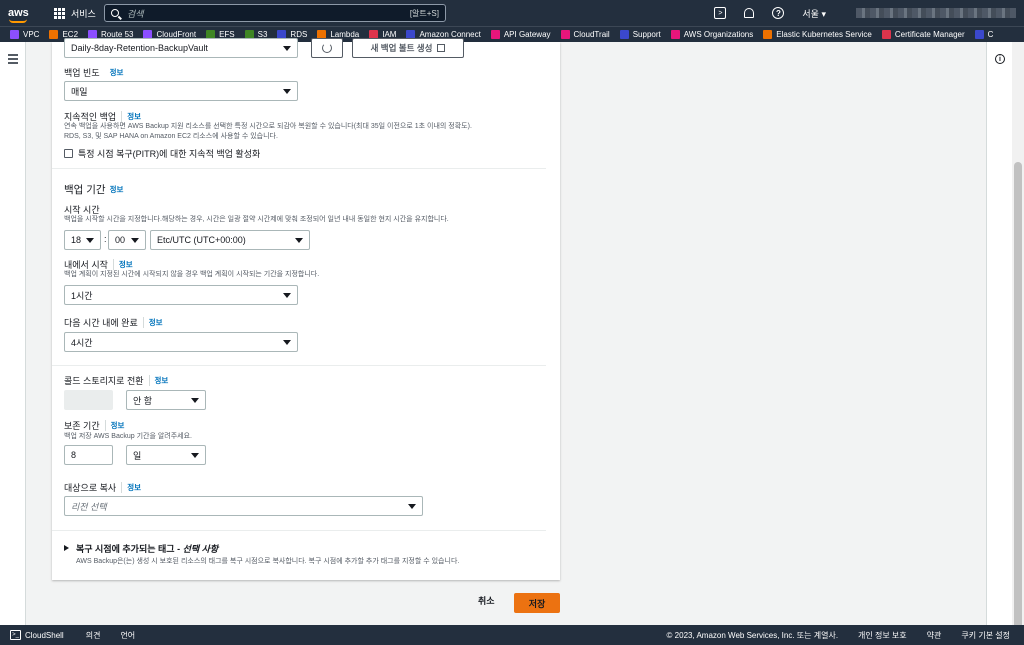 The image size is (1024, 645). I want to click on favorite-certificate-manager: Certificate Manager, so click(923, 34).